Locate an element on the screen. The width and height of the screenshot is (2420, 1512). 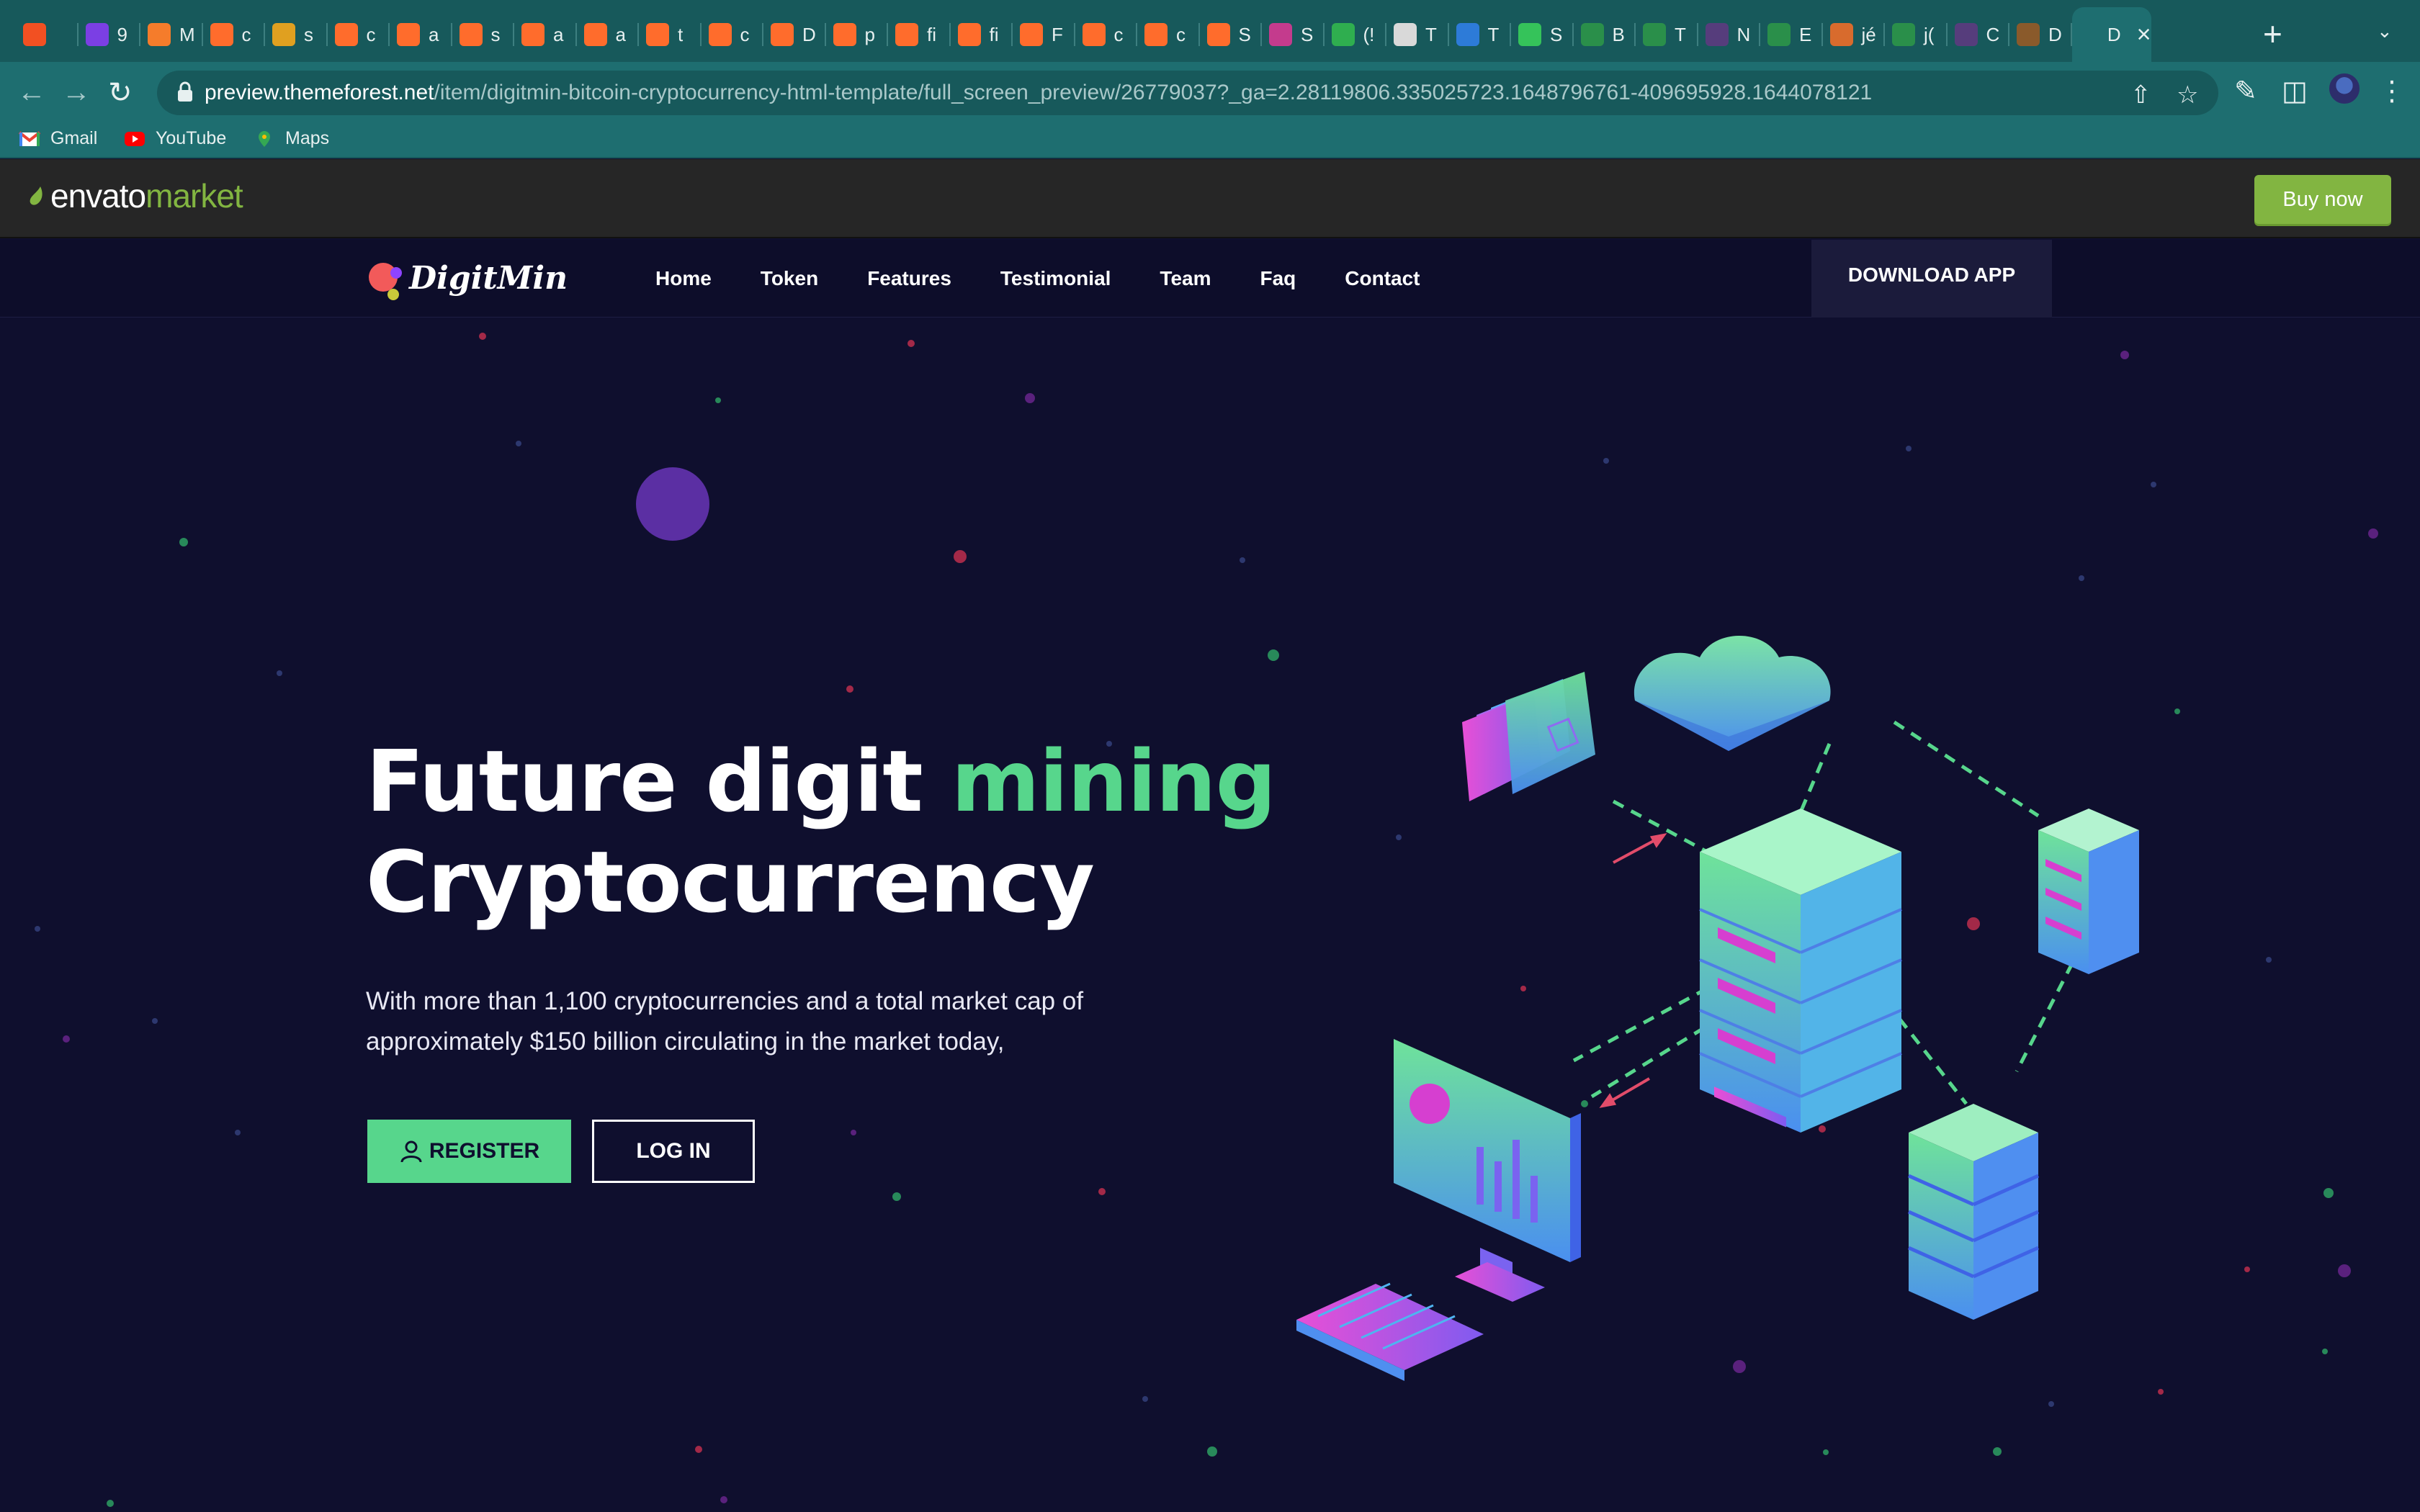
side-panel-icon: ◫ is located at coordinates (2295, 91).